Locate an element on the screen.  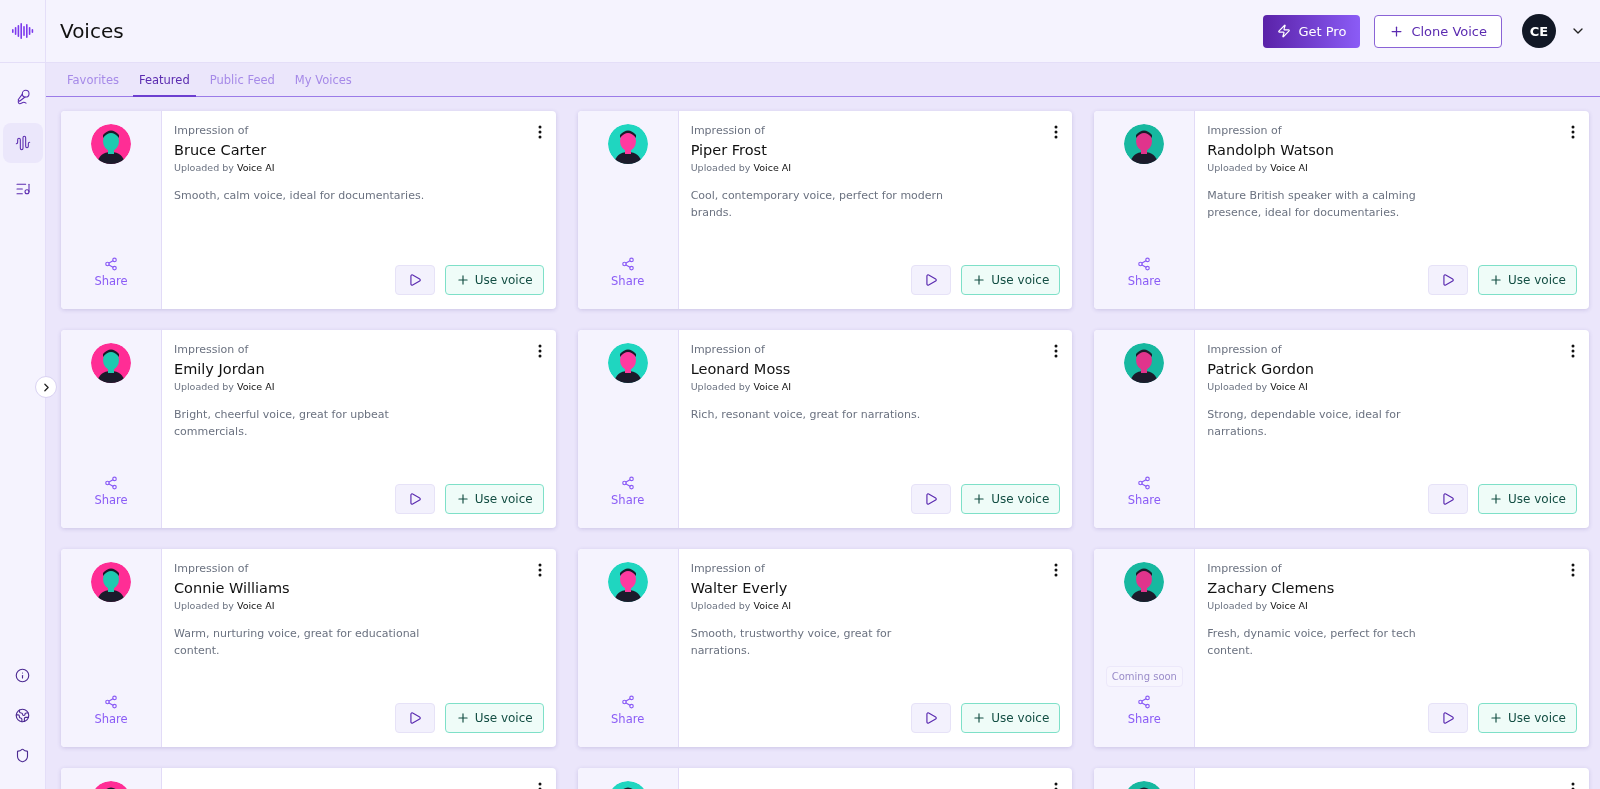
voice-description: Smooth, calm voice, ideal for documentaries. is located at coordinates (300, 196).